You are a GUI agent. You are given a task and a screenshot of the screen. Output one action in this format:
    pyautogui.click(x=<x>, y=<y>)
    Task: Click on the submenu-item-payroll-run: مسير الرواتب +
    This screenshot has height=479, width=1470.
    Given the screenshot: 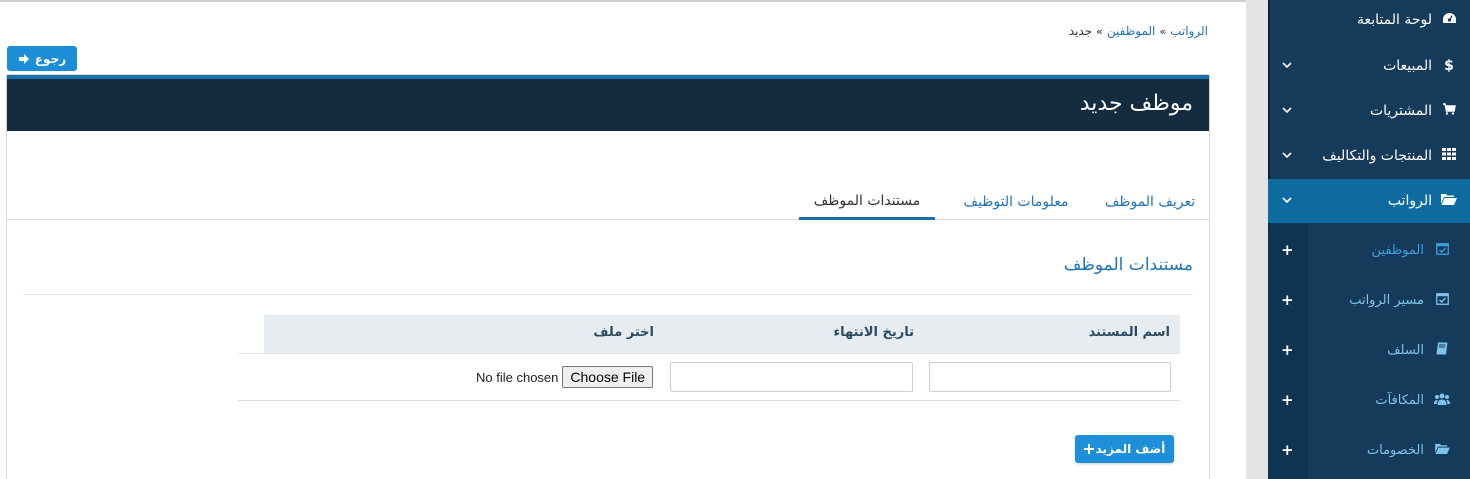 What is the action you would take?
    pyautogui.click(x=1369, y=300)
    